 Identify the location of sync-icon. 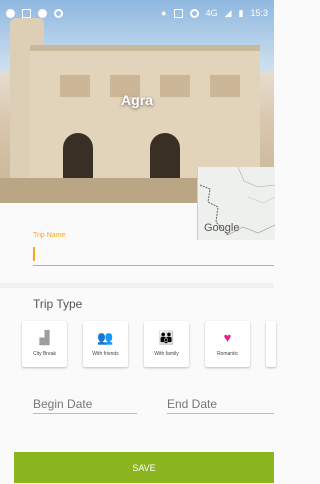
(58, 13).